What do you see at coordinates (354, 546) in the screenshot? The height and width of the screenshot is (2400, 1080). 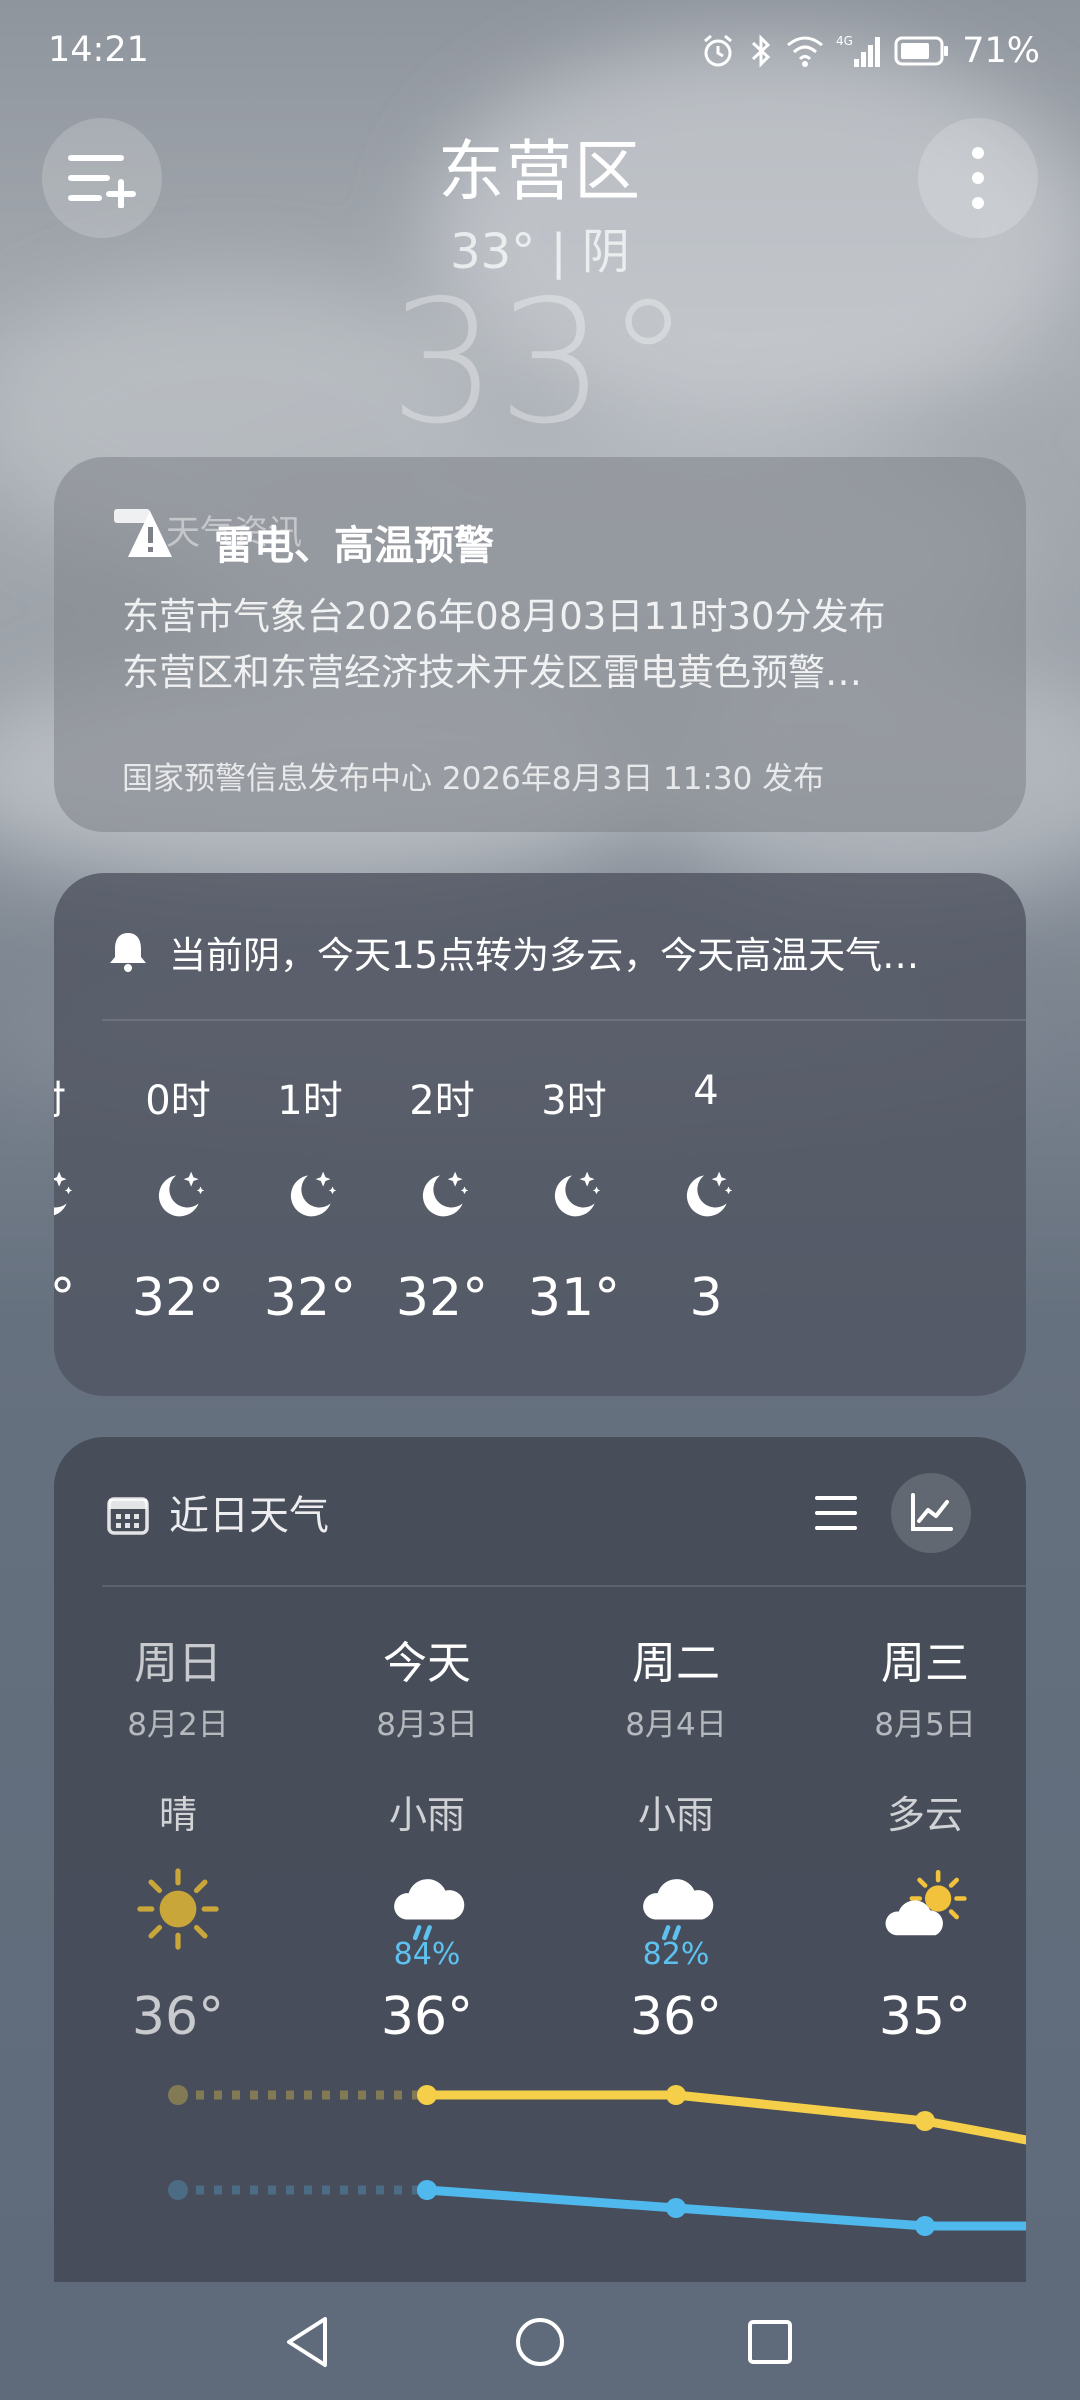 I see `alert-title: 雷电、高温预警` at bounding box center [354, 546].